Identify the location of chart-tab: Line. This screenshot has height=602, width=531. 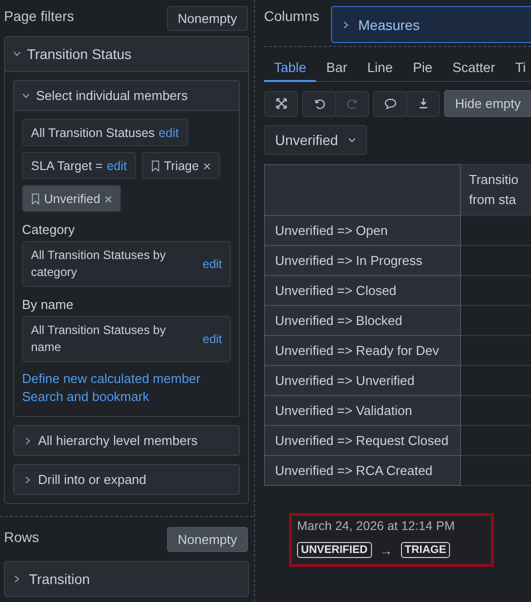
(380, 70).